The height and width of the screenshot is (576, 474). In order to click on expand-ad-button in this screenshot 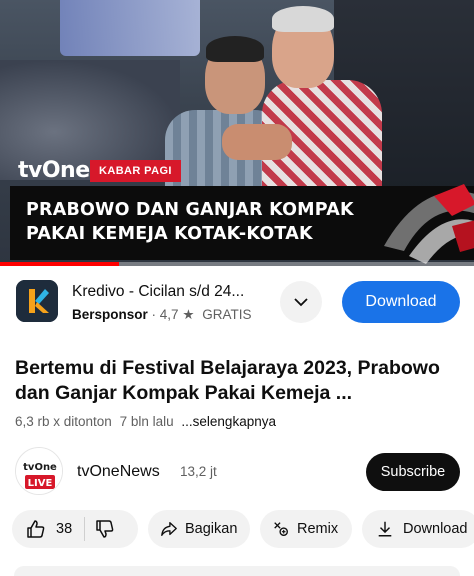, I will do `click(301, 302)`.